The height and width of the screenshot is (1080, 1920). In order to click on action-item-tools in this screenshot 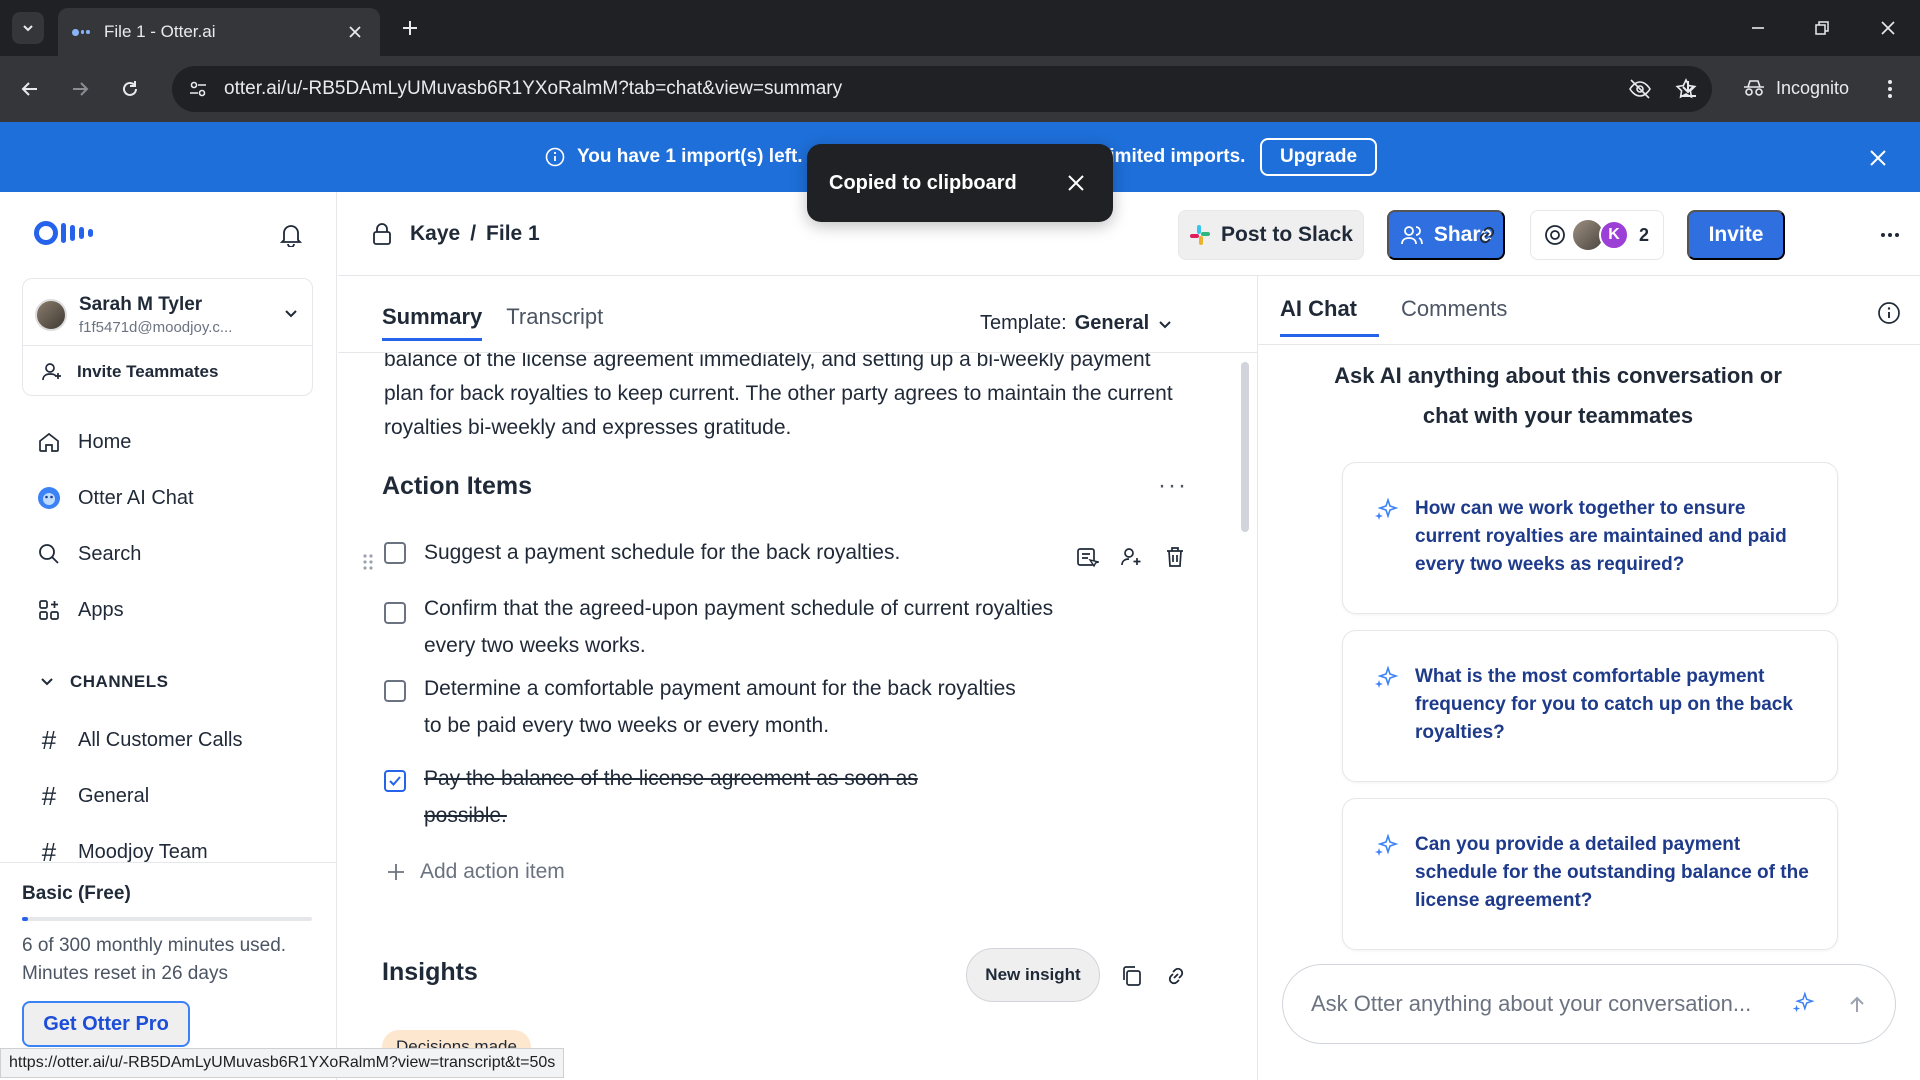, I will do `click(1131, 557)`.